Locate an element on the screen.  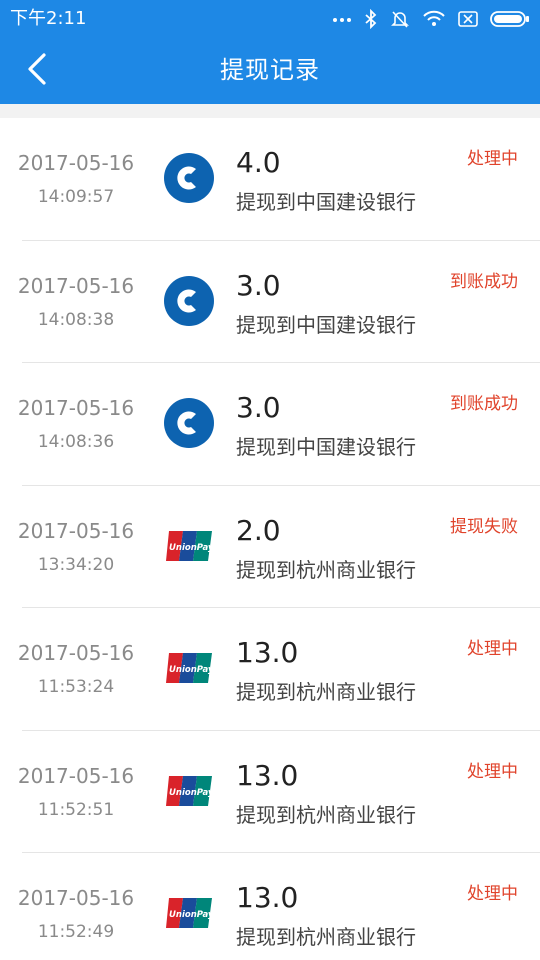
record-status: 提现失败 is located at coordinates (484, 526).